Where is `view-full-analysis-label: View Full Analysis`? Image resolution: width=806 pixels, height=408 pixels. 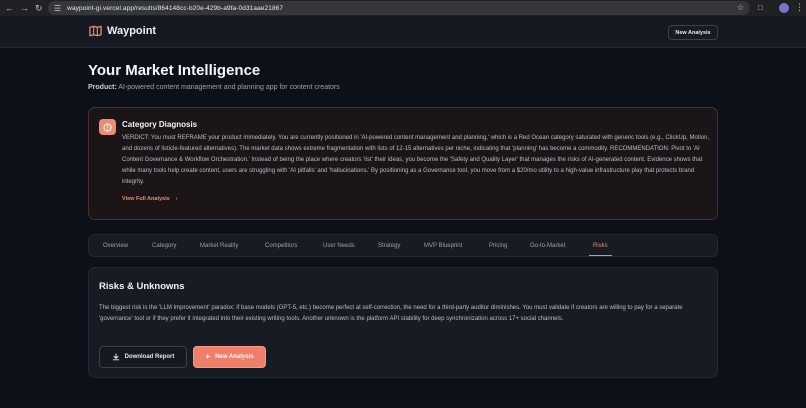
view-full-analysis-label: View Full Analysis is located at coordinates (146, 199).